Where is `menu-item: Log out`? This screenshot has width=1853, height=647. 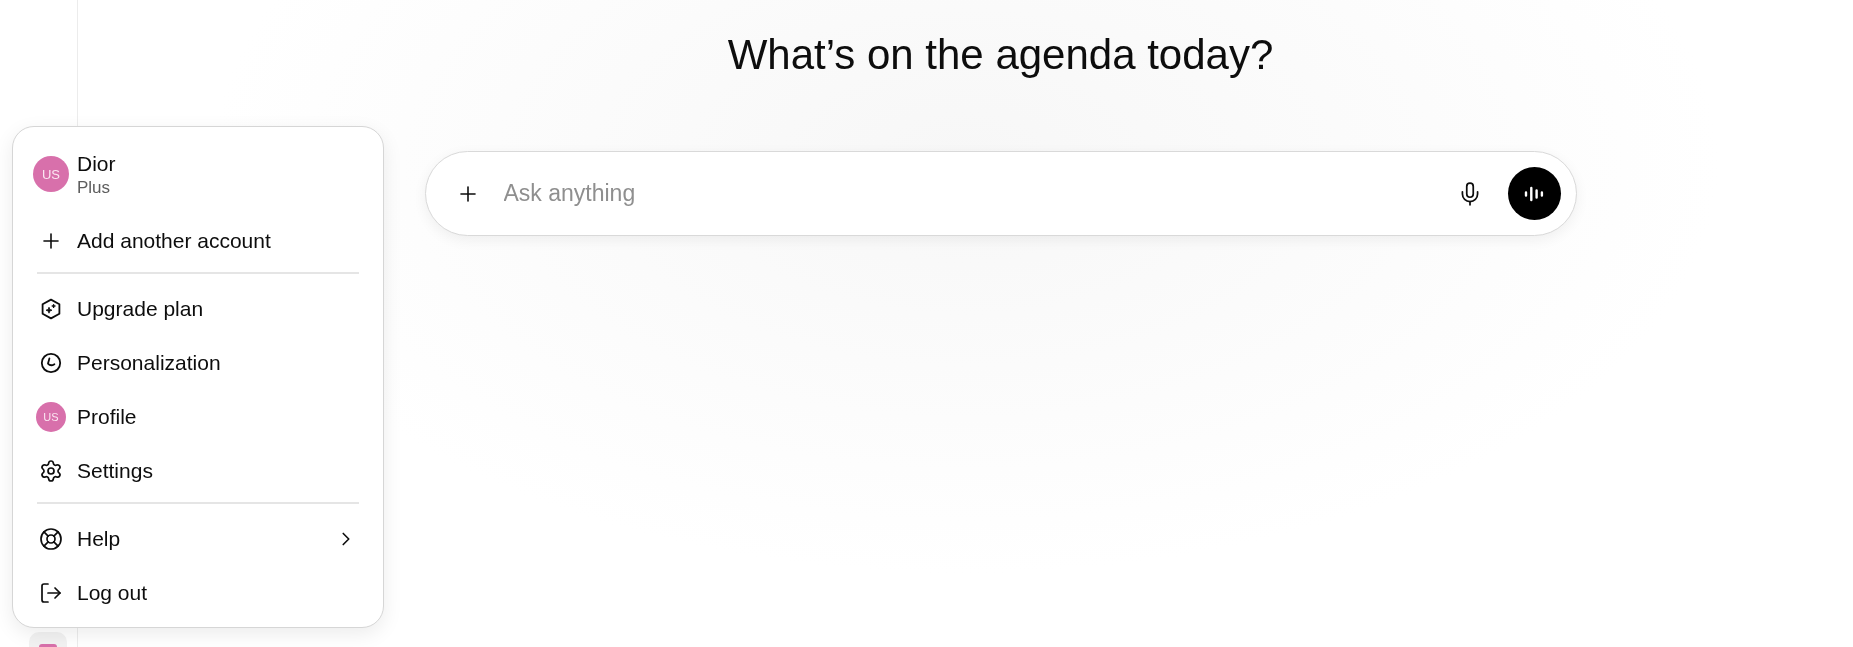 menu-item: Log out is located at coordinates (198, 593).